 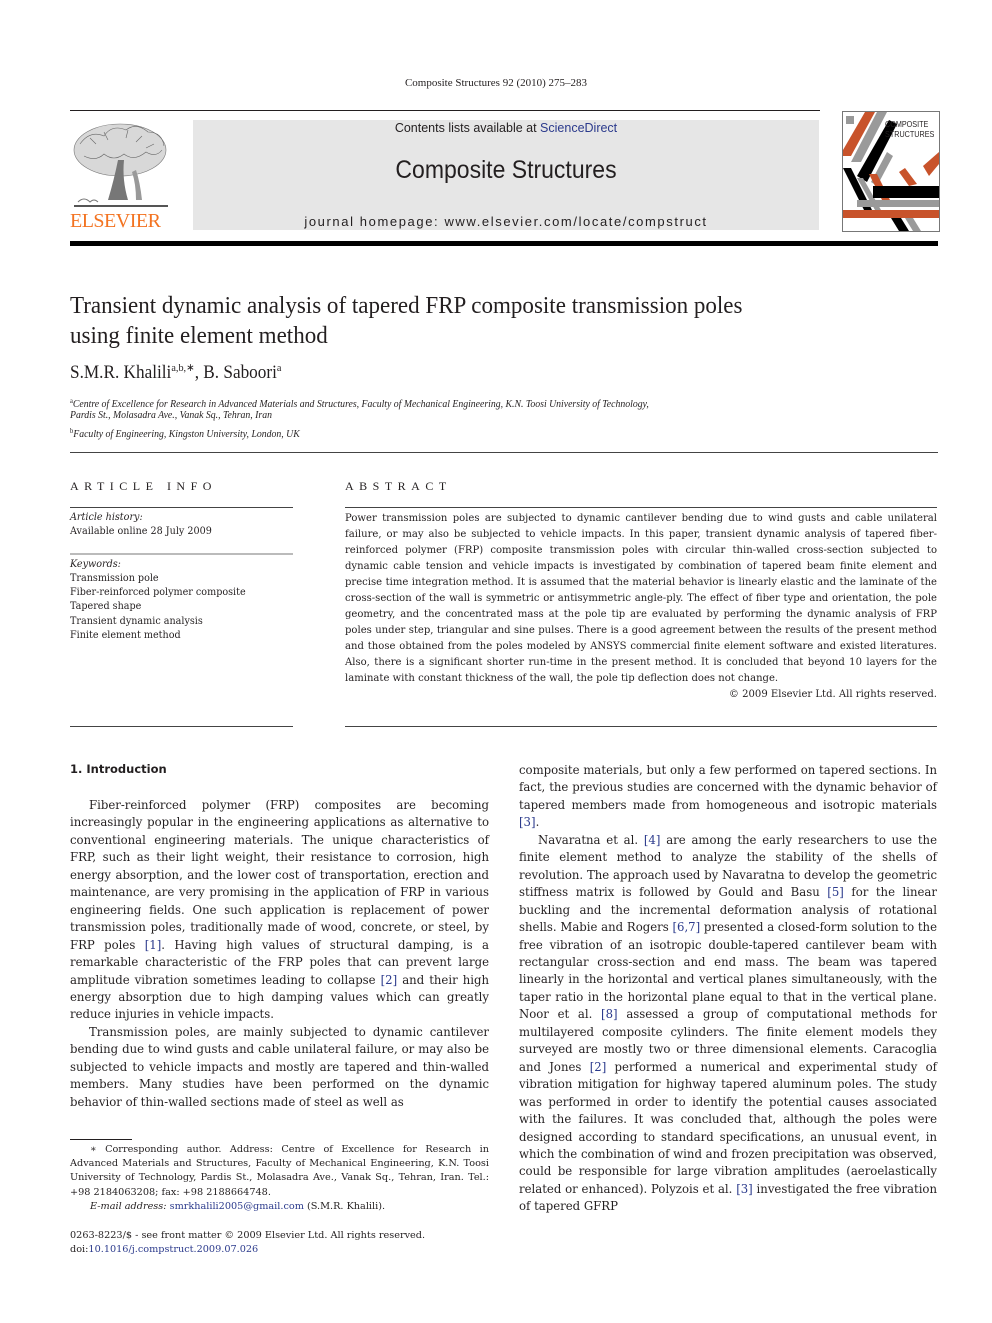 I want to click on email-link: smrkhalili2005@gmail.com, so click(x=237, y=1206).